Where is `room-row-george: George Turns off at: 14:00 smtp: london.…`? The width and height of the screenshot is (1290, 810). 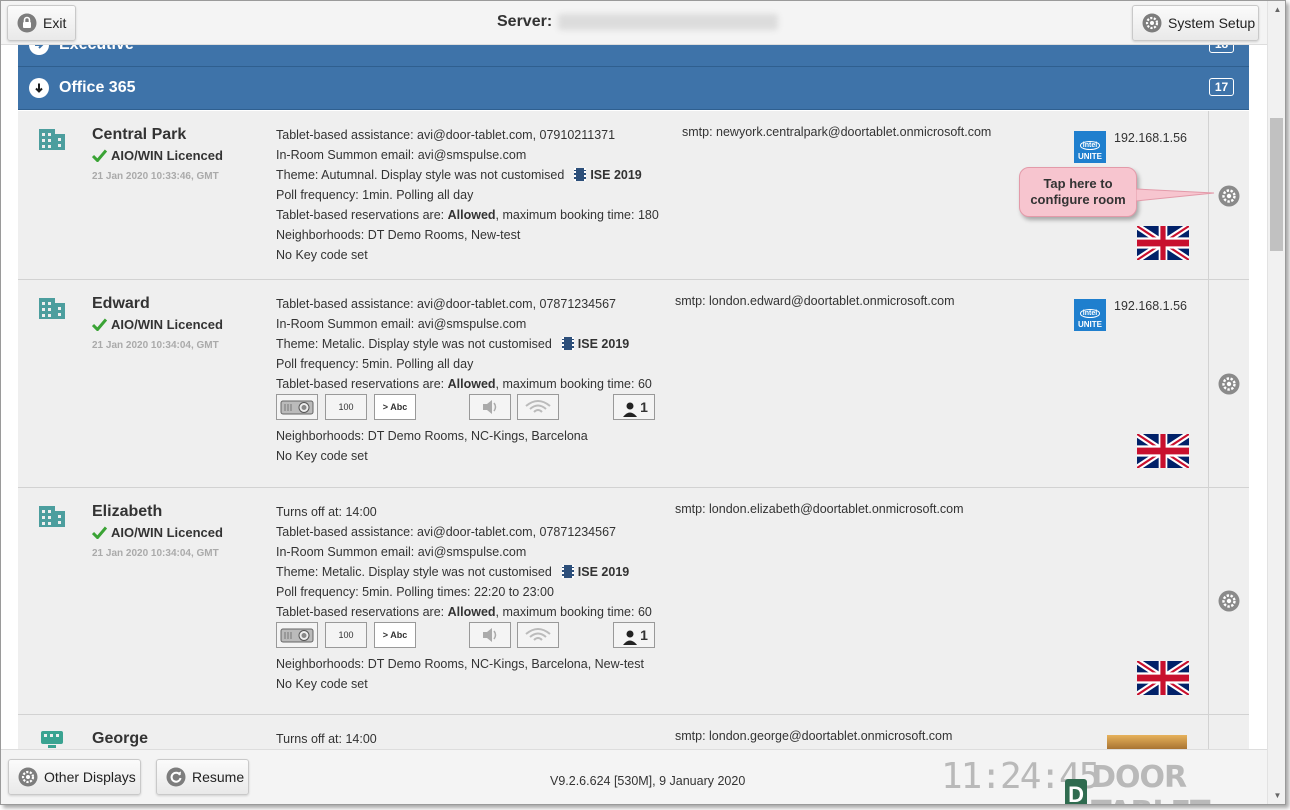 room-row-george: George Turns off at: 14:00 smtp: london.… is located at coordinates (633, 732).